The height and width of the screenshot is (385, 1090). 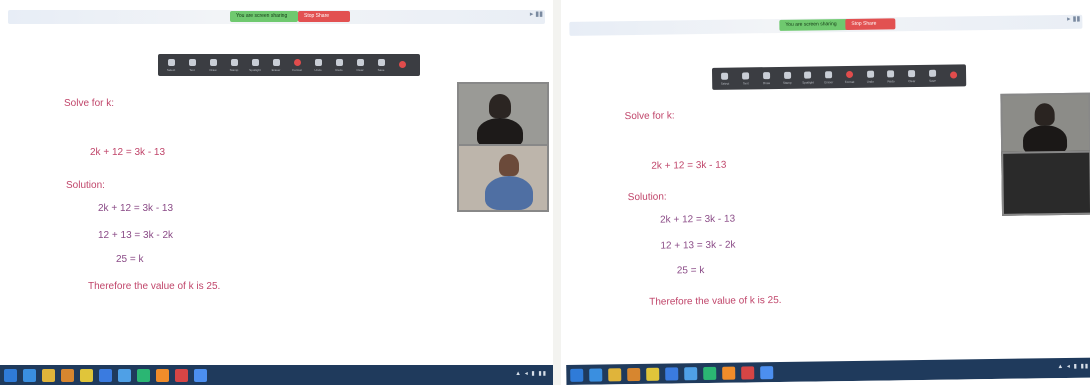 I want to click on toolbar-button-label: Format, so click(x=849, y=81).